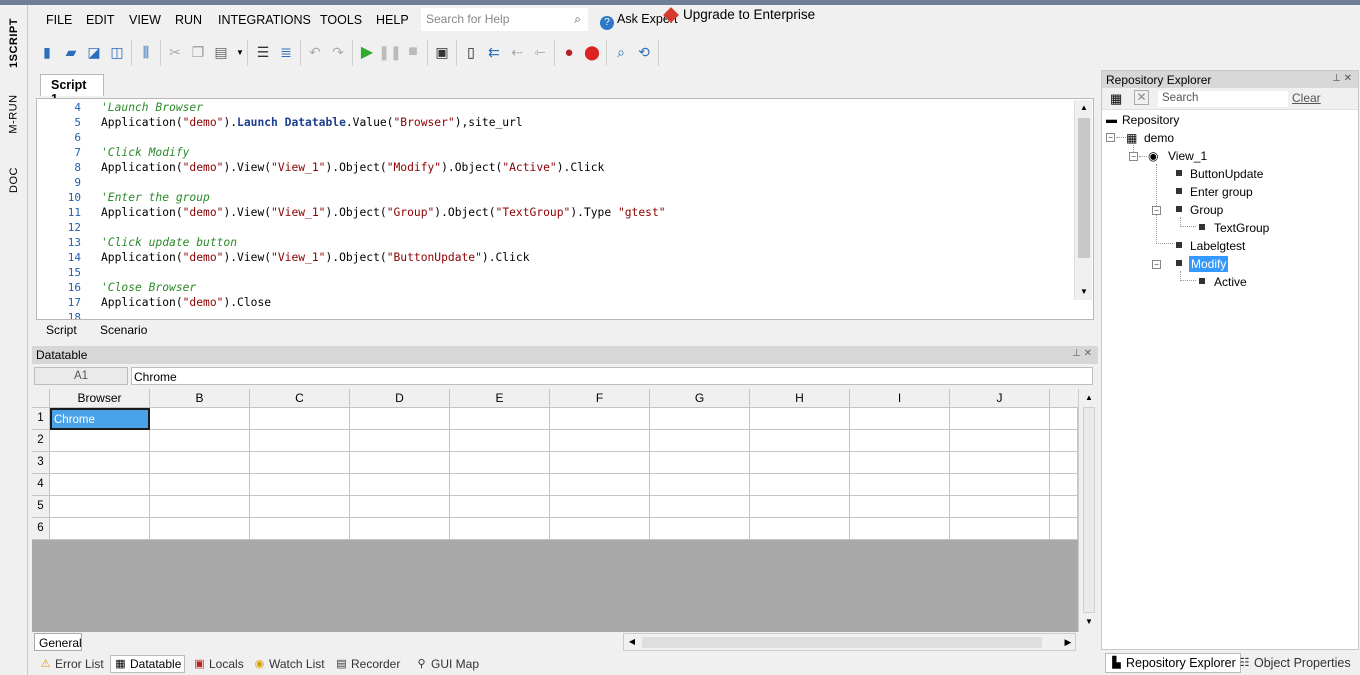 Image resolution: width=1360 pixels, height=675 pixels. I want to click on grid-vertical-scrollbar: ▲ ▼, so click(1088, 510).